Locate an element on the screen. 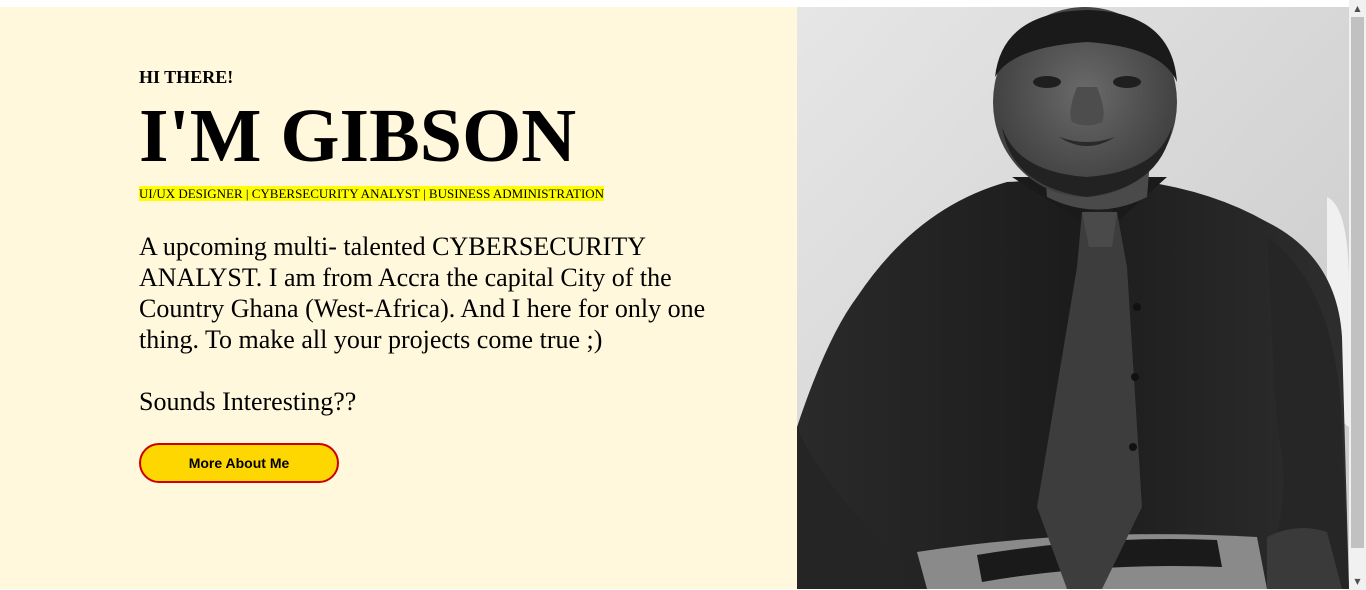 Image resolution: width=1366 pixels, height=590 pixels. scroll-thumb is located at coordinates (1357, 282).